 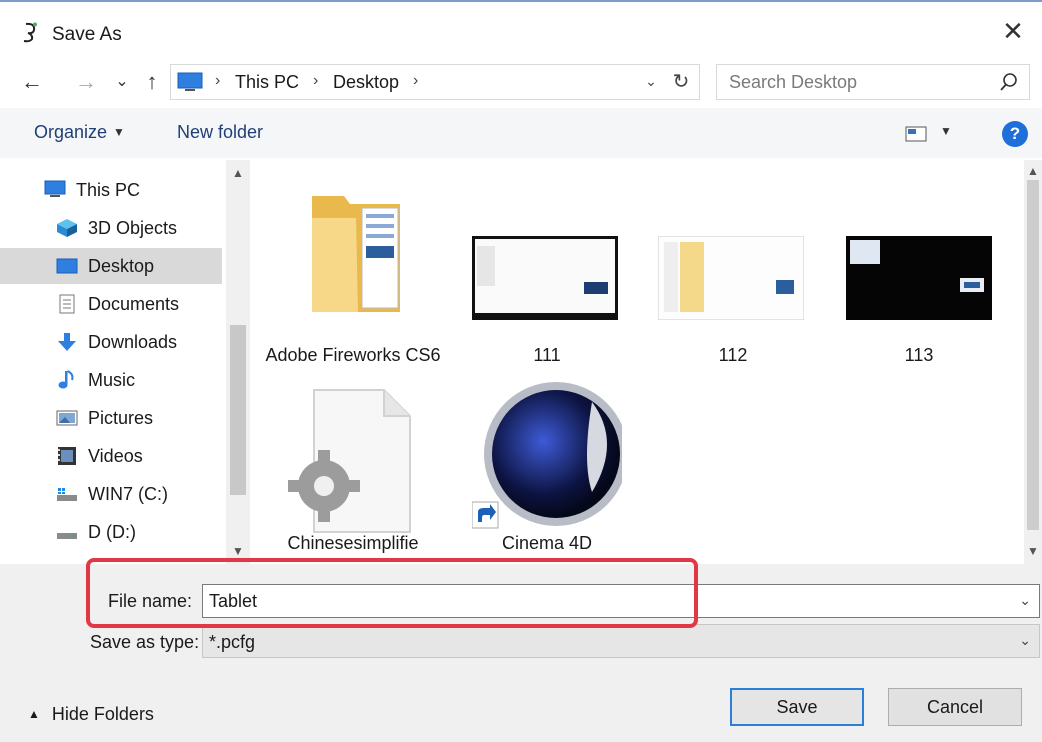 I want to click on cinema-4d-icon, so click(x=547, y=455).